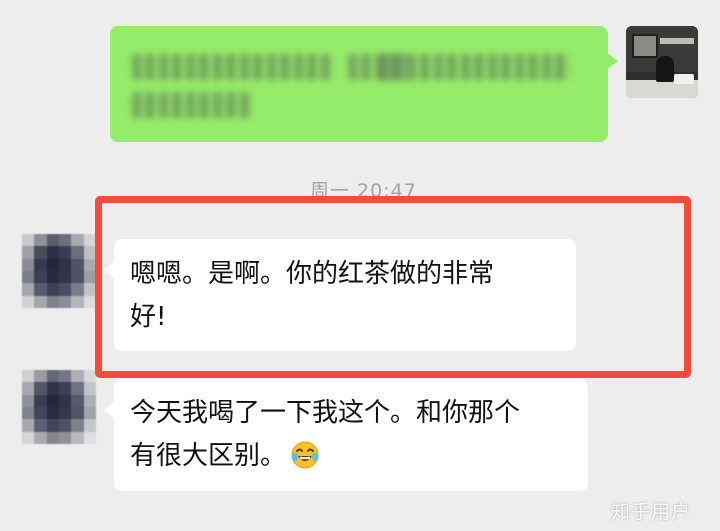 The image size is (720, 531). What do you see at coordinates (325, 413) in the screenshot?
I see `message-text: 今天我喝了一下我这个。和你那个` at bounding box center [325, 413].